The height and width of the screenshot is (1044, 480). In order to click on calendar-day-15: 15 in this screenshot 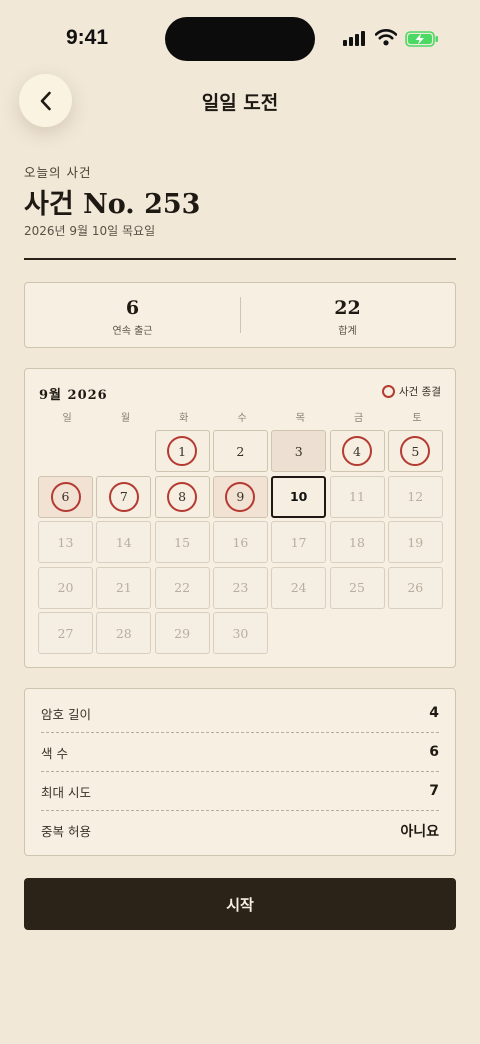, I will do `click(182, 542)`.